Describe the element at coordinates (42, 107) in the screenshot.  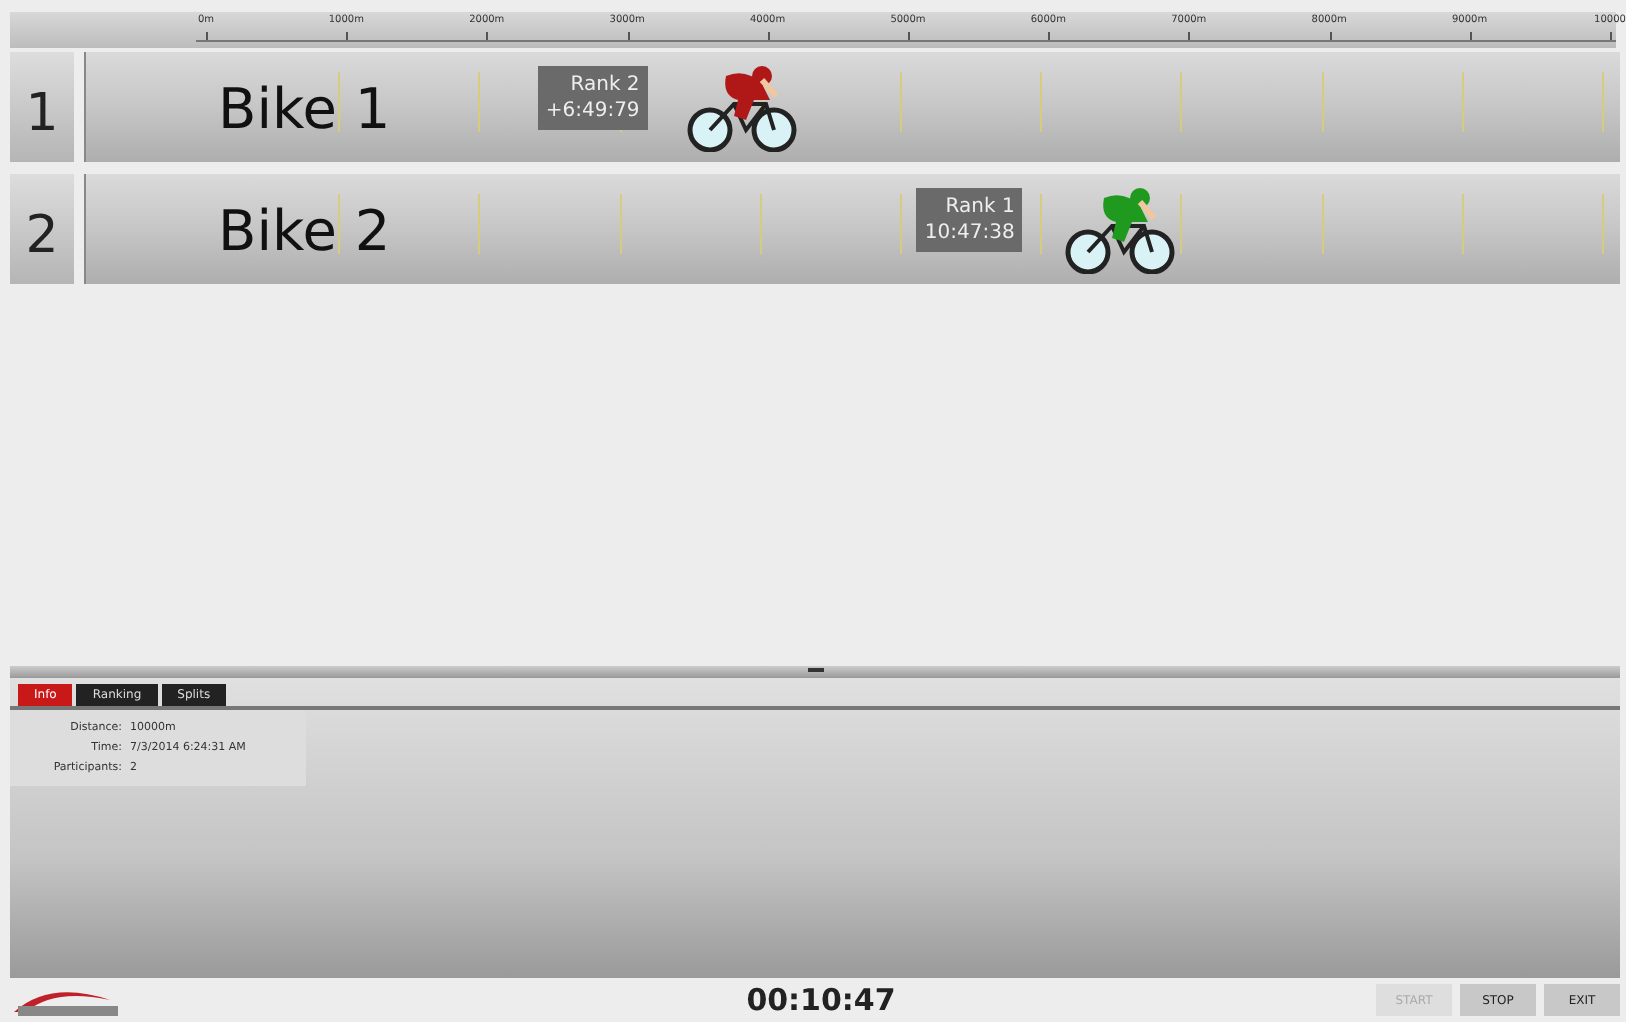
I see `lane-number: 1` at that location.